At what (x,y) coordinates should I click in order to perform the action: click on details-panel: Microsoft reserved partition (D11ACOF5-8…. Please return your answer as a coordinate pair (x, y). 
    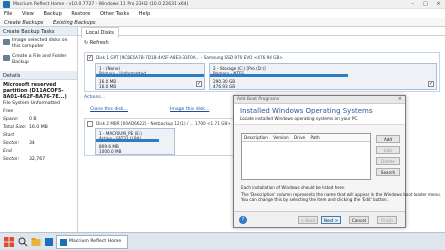
    Looking at the image, I should click on (38, 123).